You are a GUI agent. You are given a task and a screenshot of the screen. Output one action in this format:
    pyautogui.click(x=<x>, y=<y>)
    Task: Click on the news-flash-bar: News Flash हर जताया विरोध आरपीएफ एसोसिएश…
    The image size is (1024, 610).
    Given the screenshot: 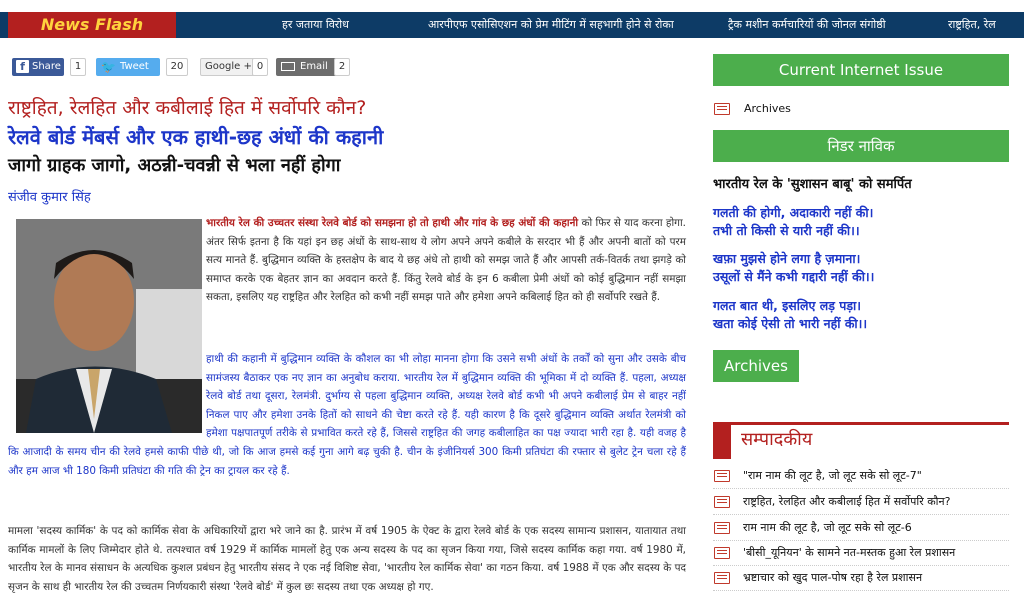 What is the action you would take?
    pyautogui.click(x=512, y=25)
    